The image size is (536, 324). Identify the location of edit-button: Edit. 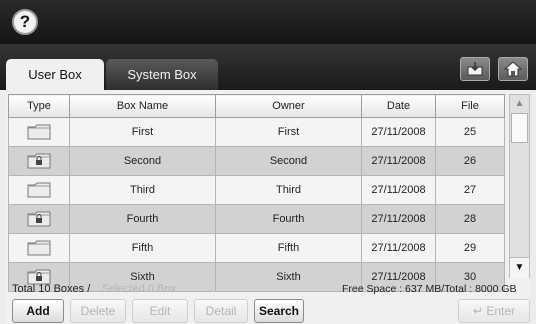
(160, 311).